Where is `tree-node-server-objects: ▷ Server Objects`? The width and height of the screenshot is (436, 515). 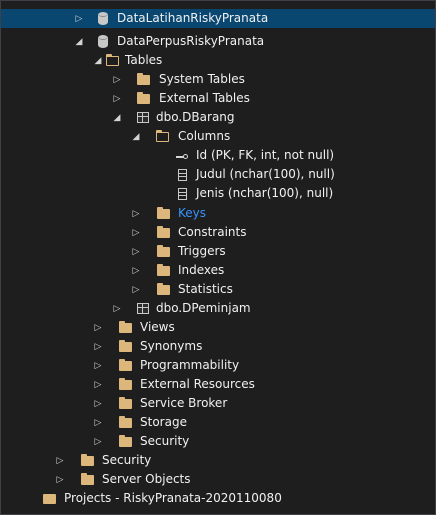
tree-node-server-objects: ▷ Server Objects is located at coordinates (218, 479).